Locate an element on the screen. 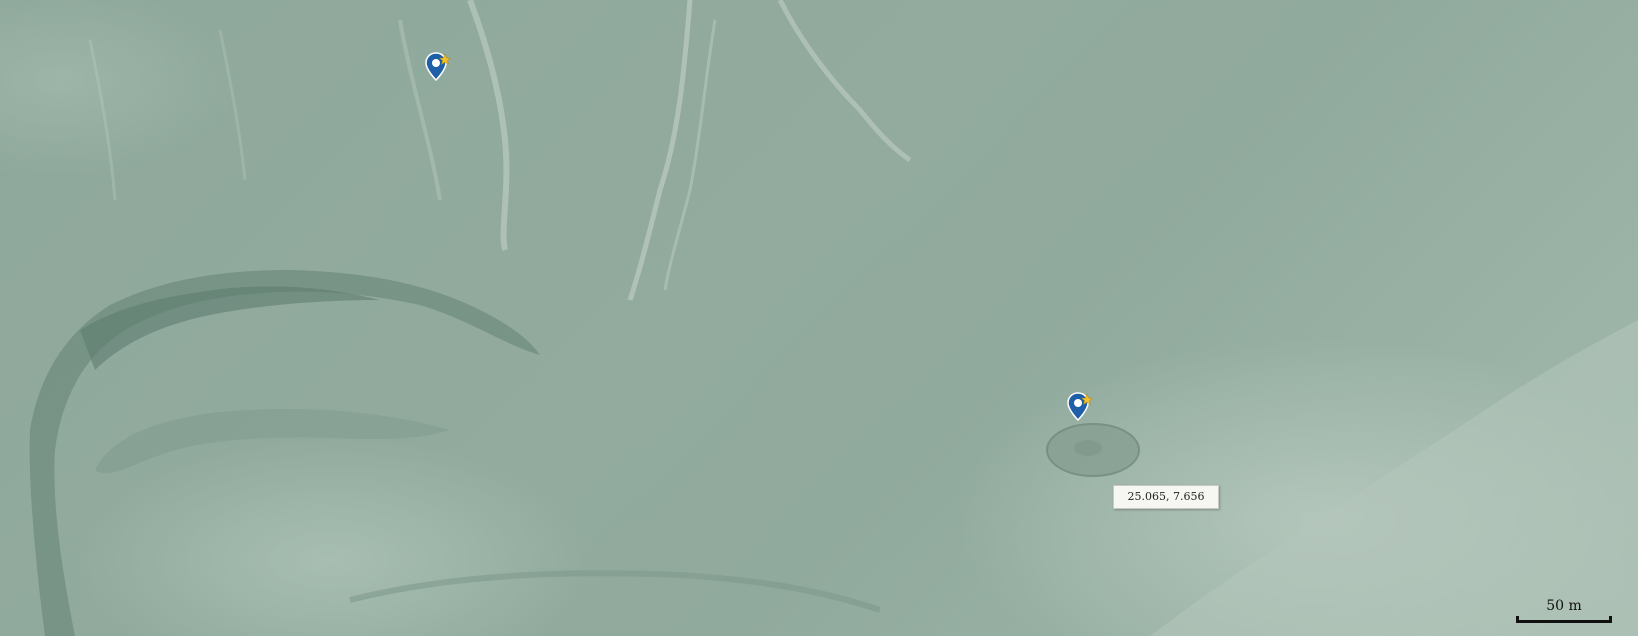 The width and height of the screenshot is (1638, 636). scale-label: 50 m is located at coordinates (1564, 606).